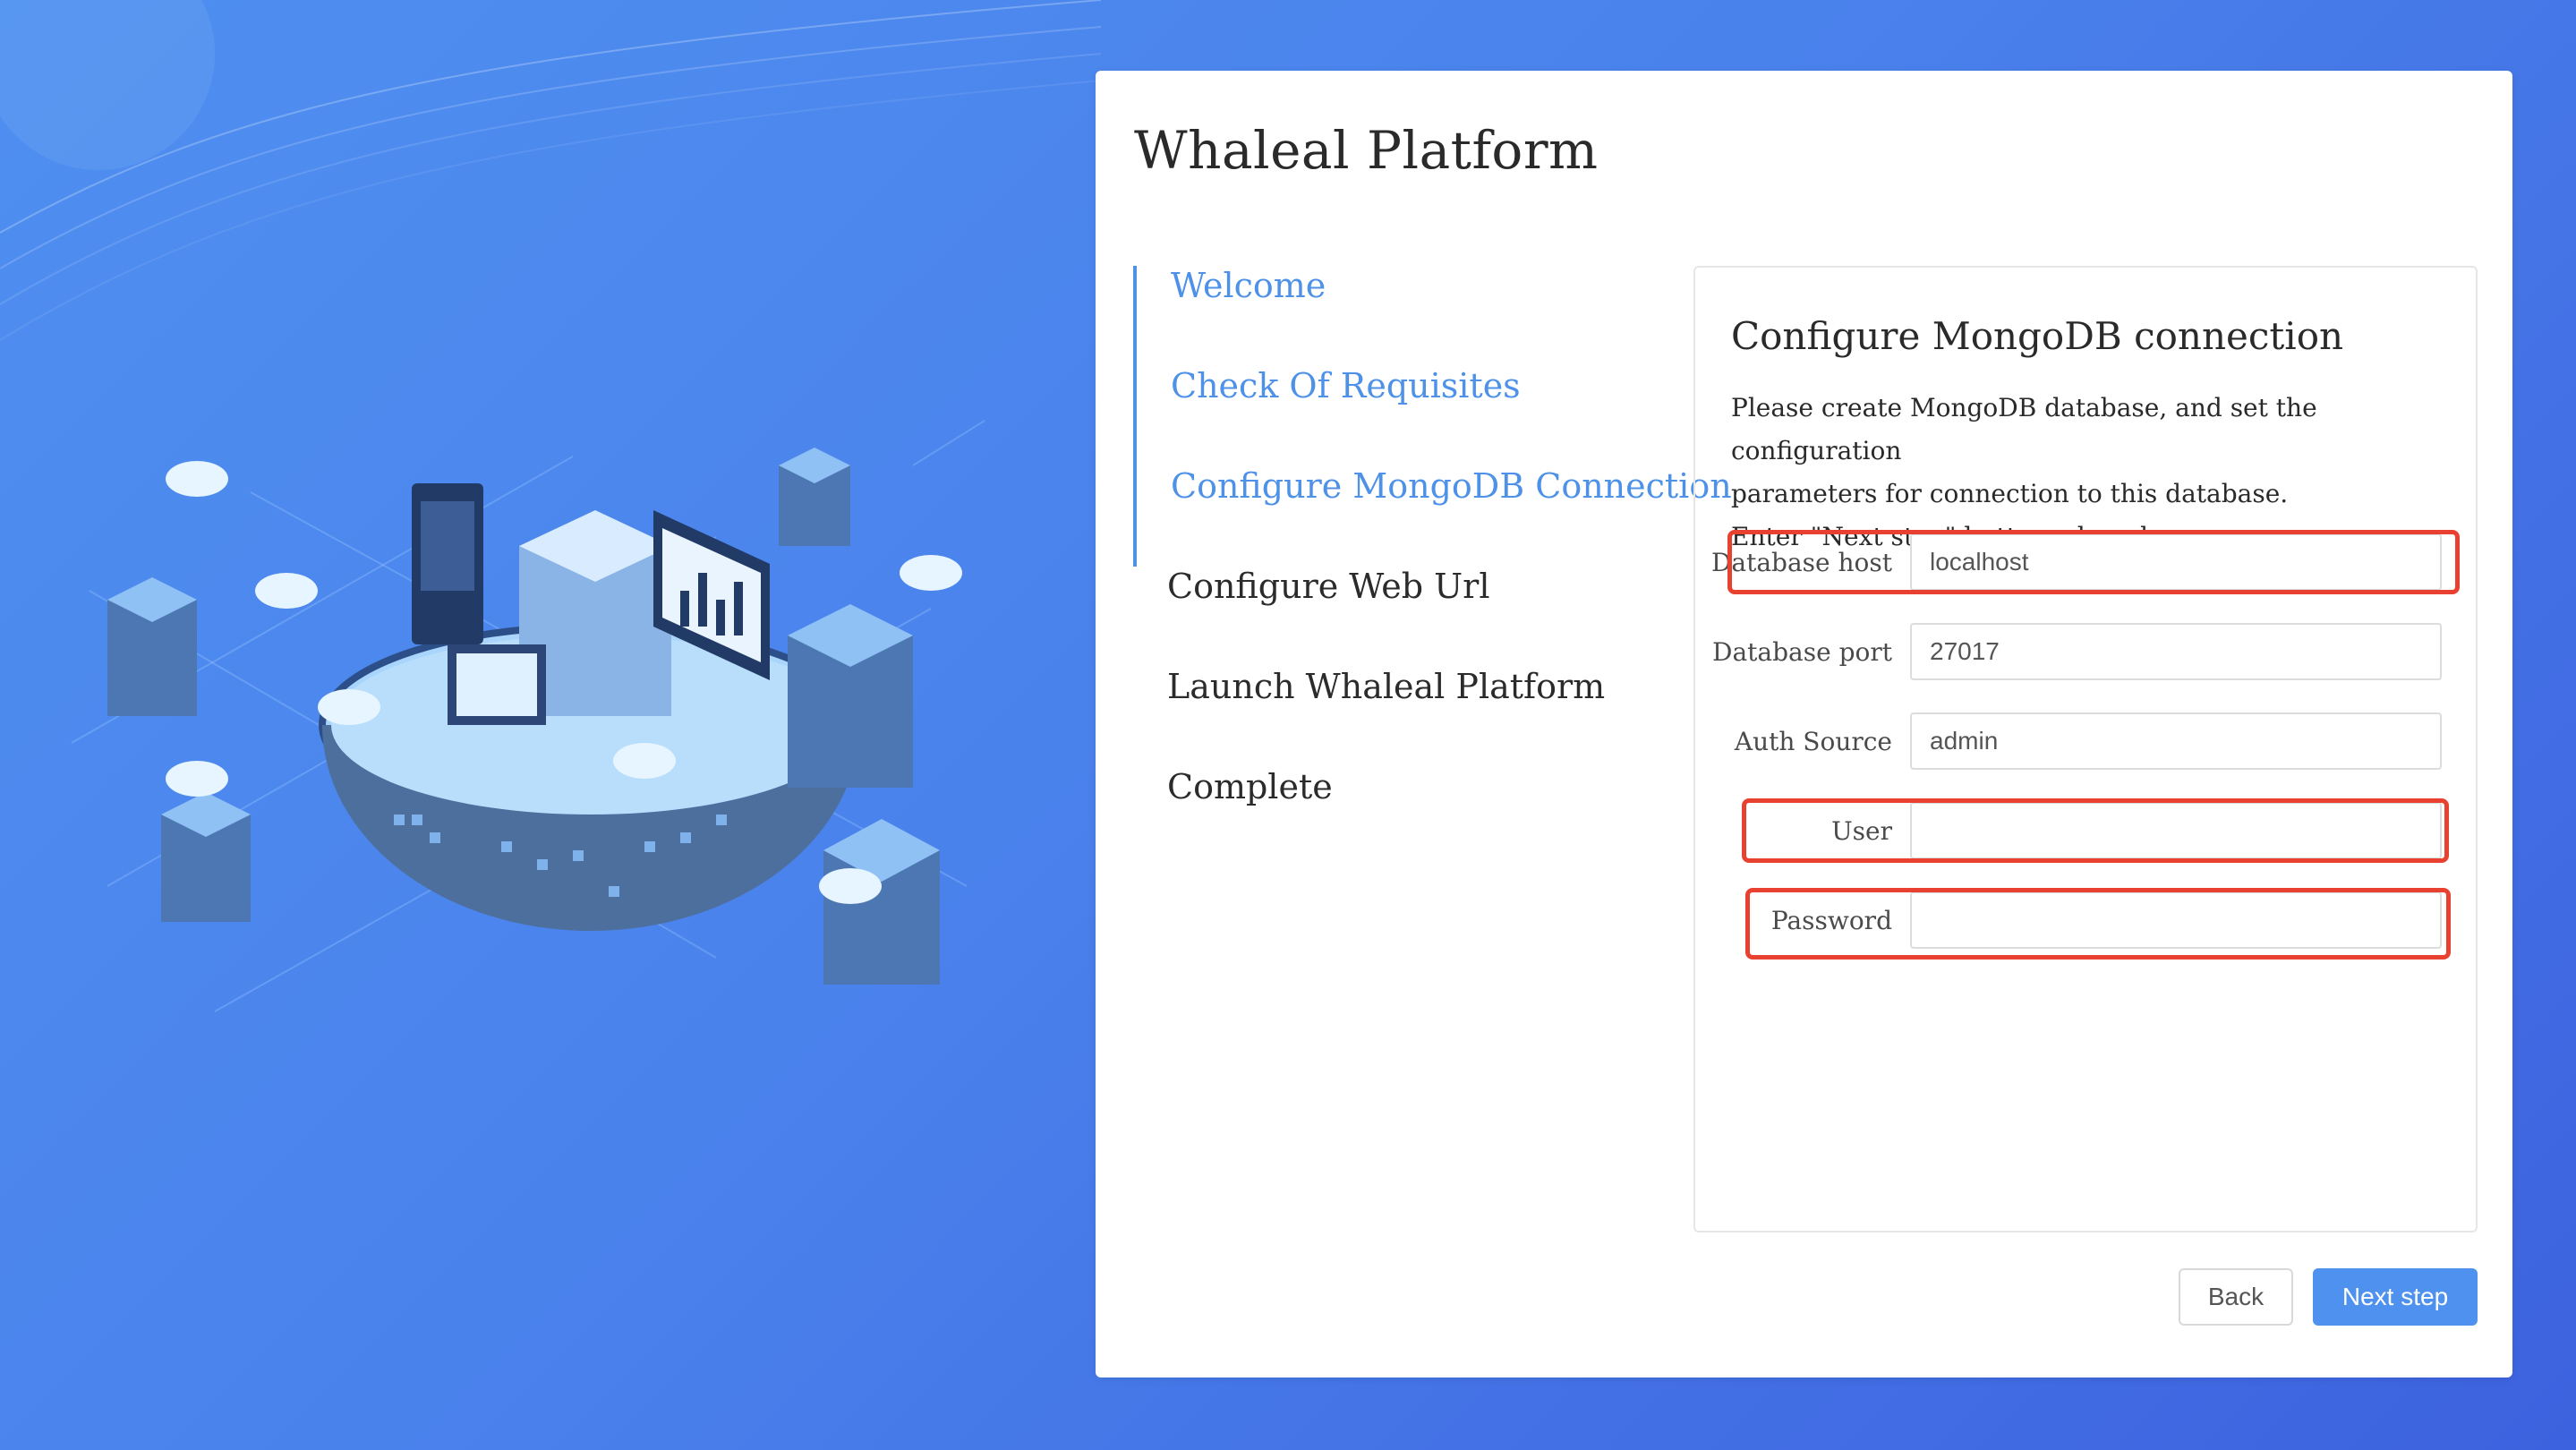 The width and height of the screenshot is (2576, 1450). What do you see at coordinates (1366, 150) in the screenshot?
I see `app-title: Whaleal Platform` at bounding box center [1366, 150].